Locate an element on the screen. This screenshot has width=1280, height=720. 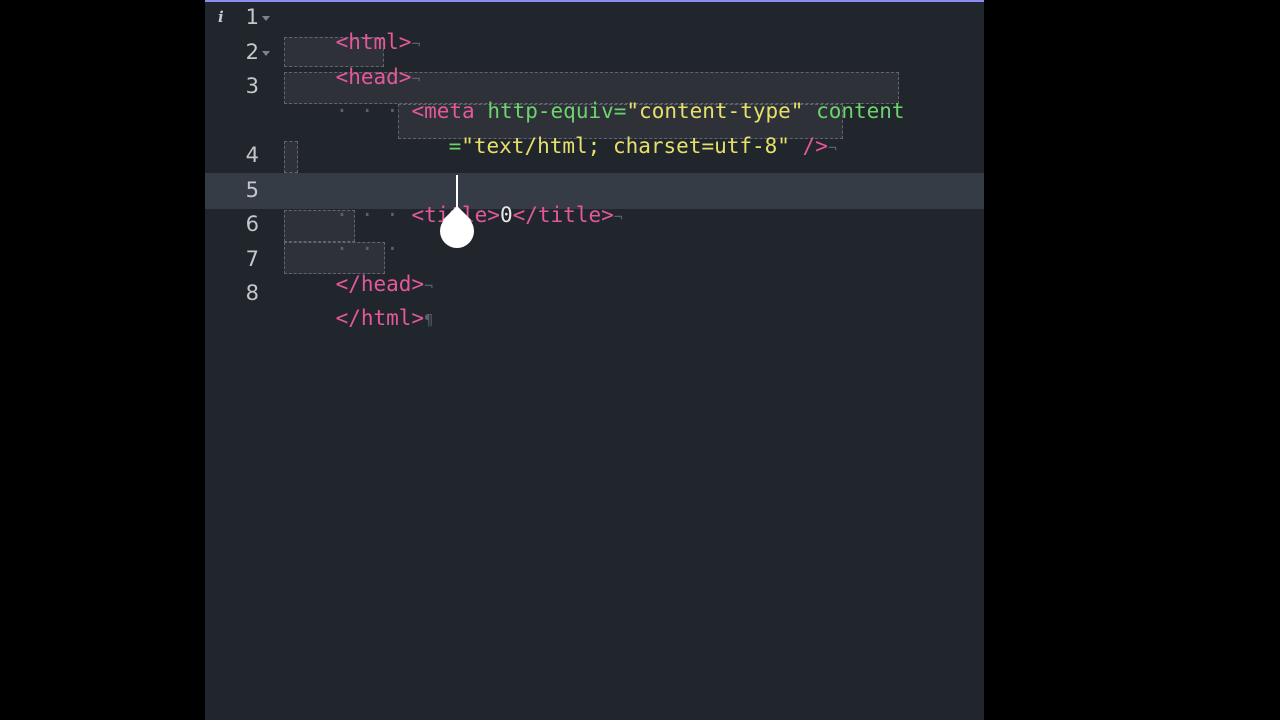
attr-equals: = is located at coordinates (455, 146).